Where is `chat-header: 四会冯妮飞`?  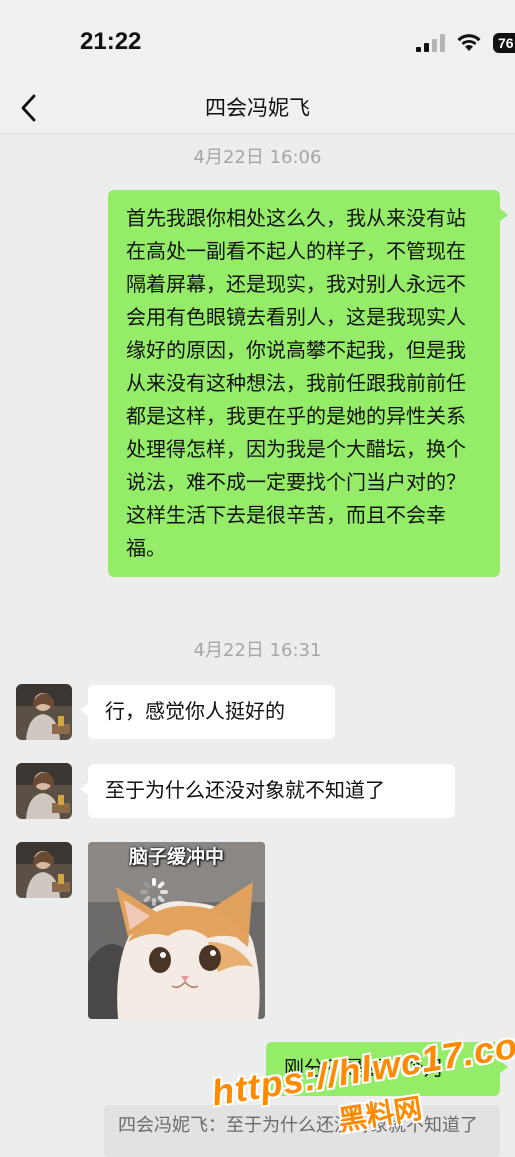
chat-header: 四会冯妮飞 is located at coordinates (257, 107).